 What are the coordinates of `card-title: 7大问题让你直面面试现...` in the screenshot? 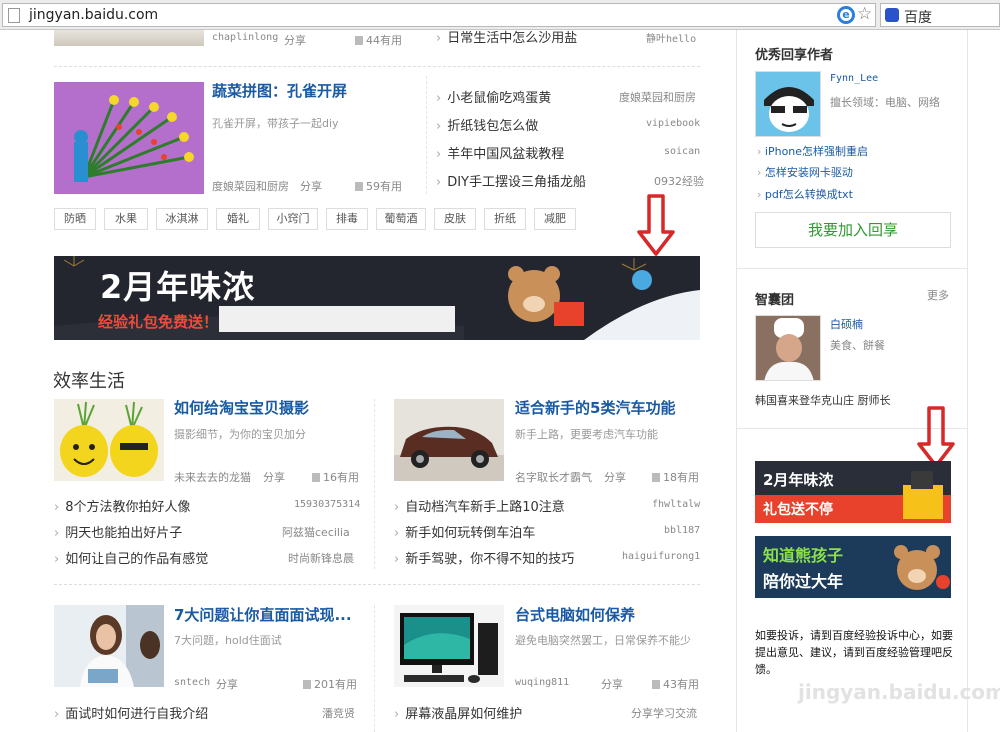 It's located at (263, 614).